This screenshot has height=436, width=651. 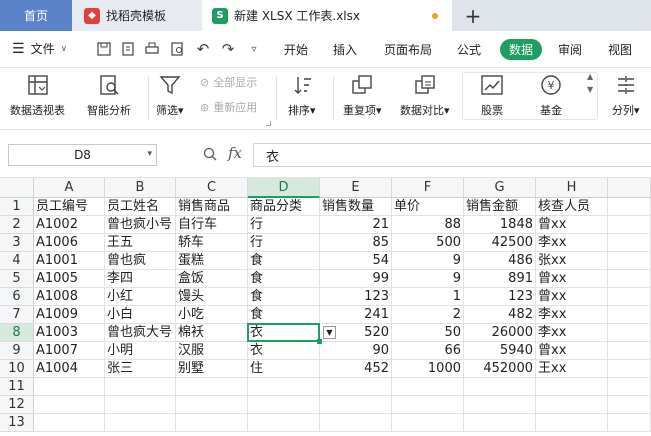 I want to click on row-header-2: 2, so click(x=17, y=225).